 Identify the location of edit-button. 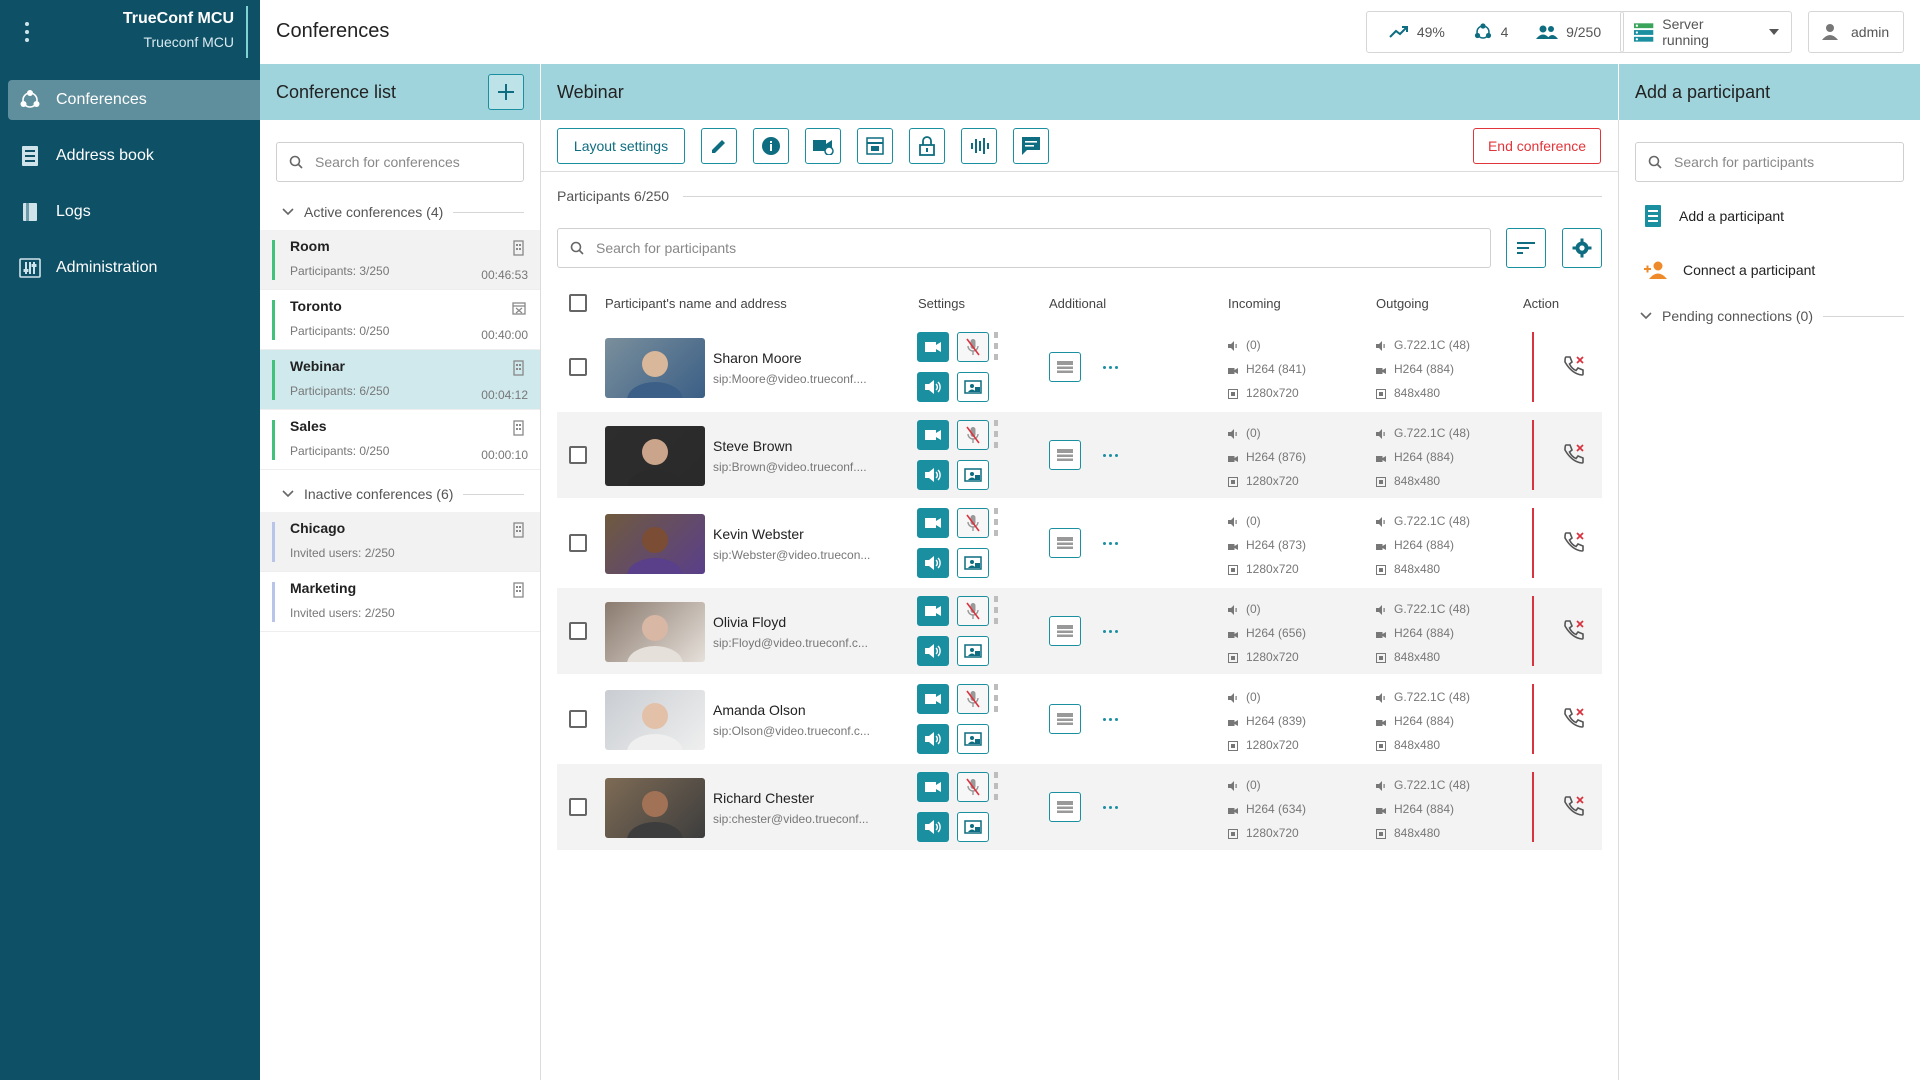
(719, 146).